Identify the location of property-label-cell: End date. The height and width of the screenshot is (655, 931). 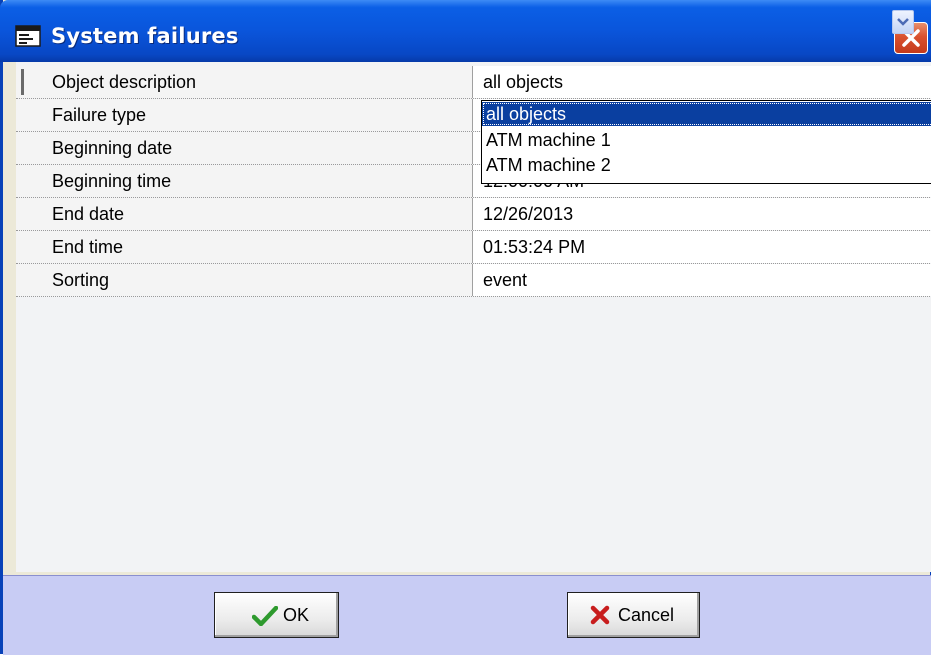
(244, 214).